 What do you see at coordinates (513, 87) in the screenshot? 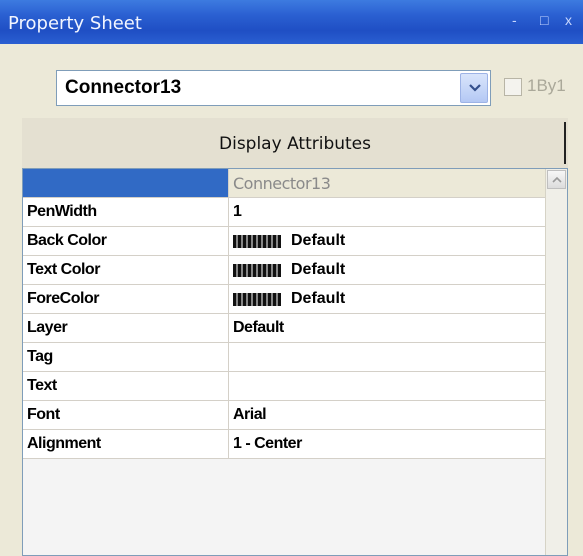
I see `one-by-one-checkbox` at bounding box center [513, 87].